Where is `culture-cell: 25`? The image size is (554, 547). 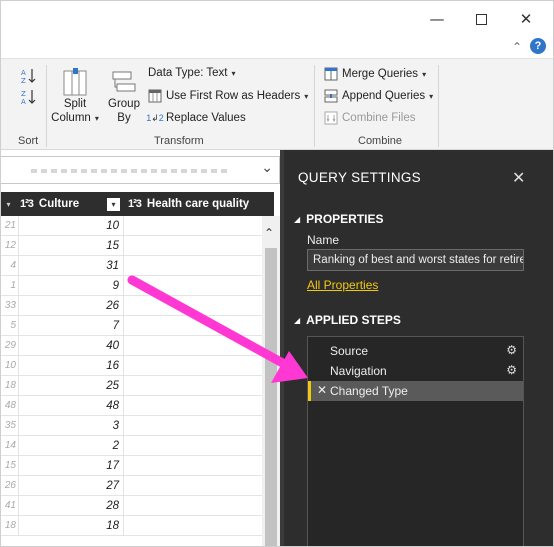
culture-cell: 25 is located at coordinates (71, 386).